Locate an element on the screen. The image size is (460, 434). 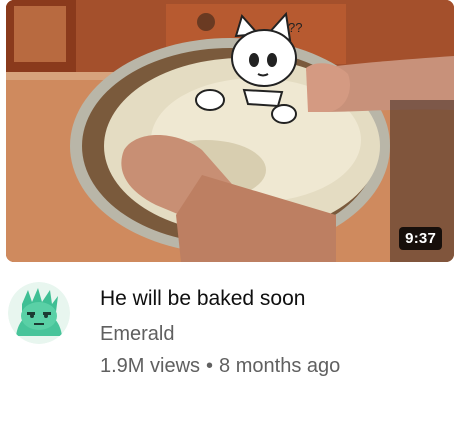
channel-avatar is located at coordinates (39, 313).